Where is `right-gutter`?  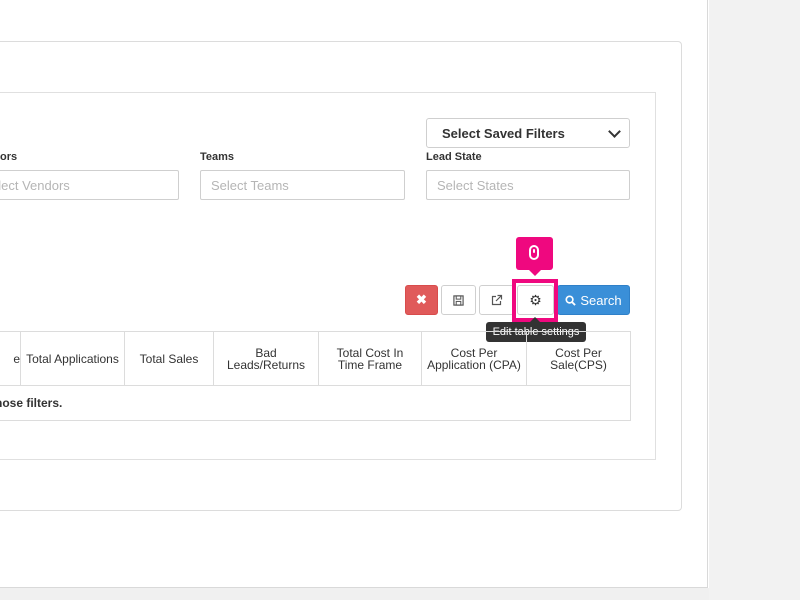
right-gutter is located at coordinates (754, 300).